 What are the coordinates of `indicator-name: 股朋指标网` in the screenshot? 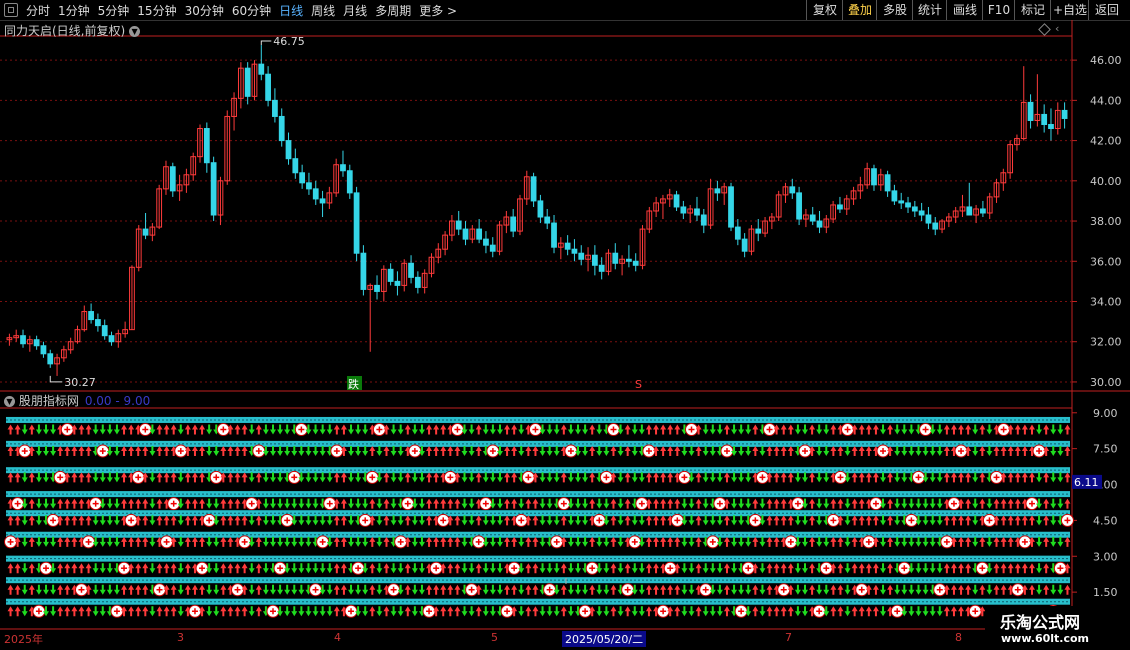 It's located at (48, 401).